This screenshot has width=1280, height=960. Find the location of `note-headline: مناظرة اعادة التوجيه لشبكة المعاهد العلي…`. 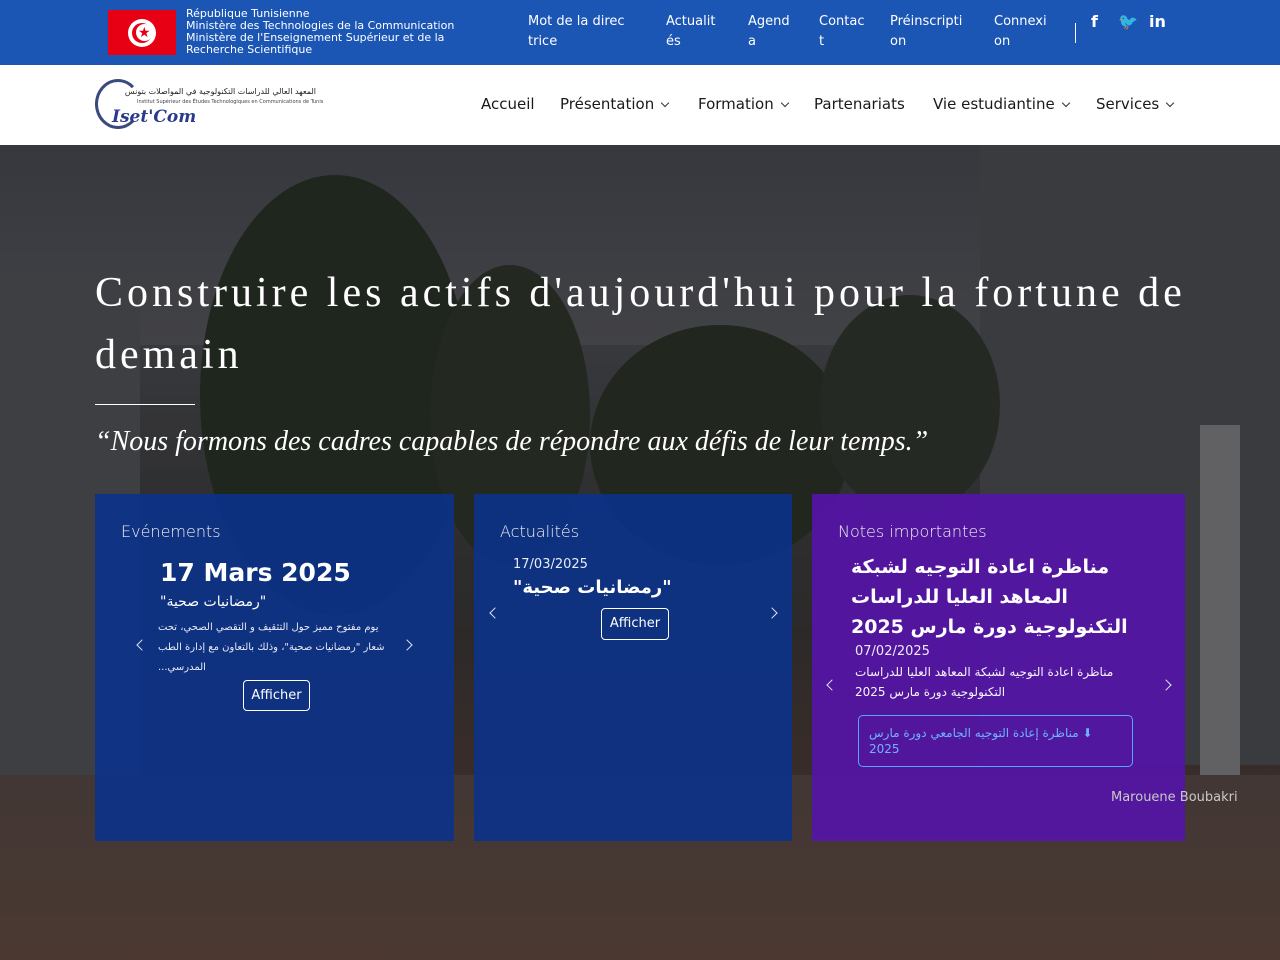

note-headline: مناظرة اعادة التوجيه لشبكة المعاهد العلي… is located at coordinates (989, 597).